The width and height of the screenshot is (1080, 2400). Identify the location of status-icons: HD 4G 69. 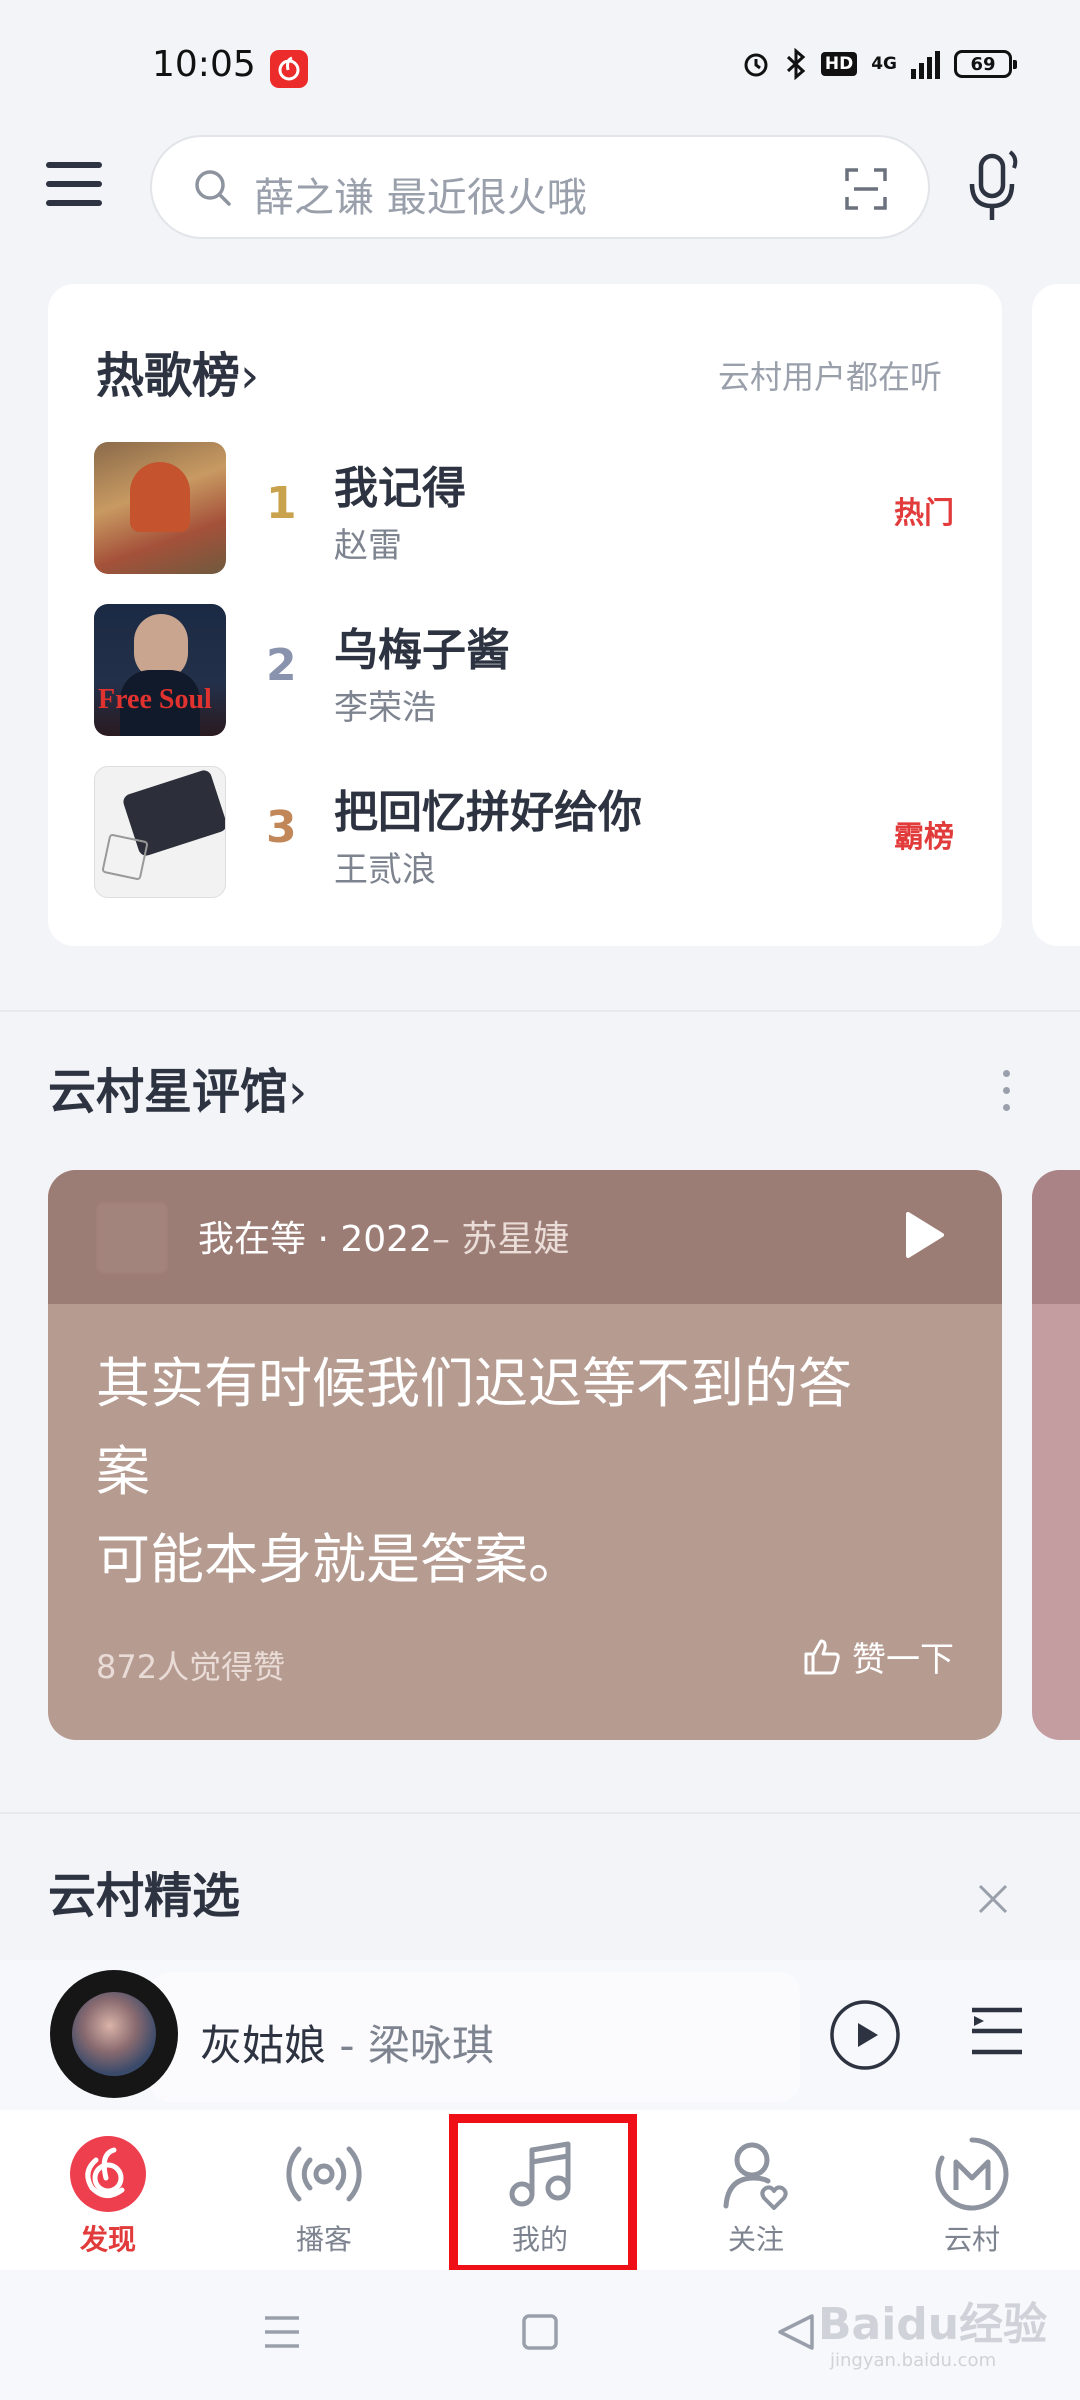
(879, 64).